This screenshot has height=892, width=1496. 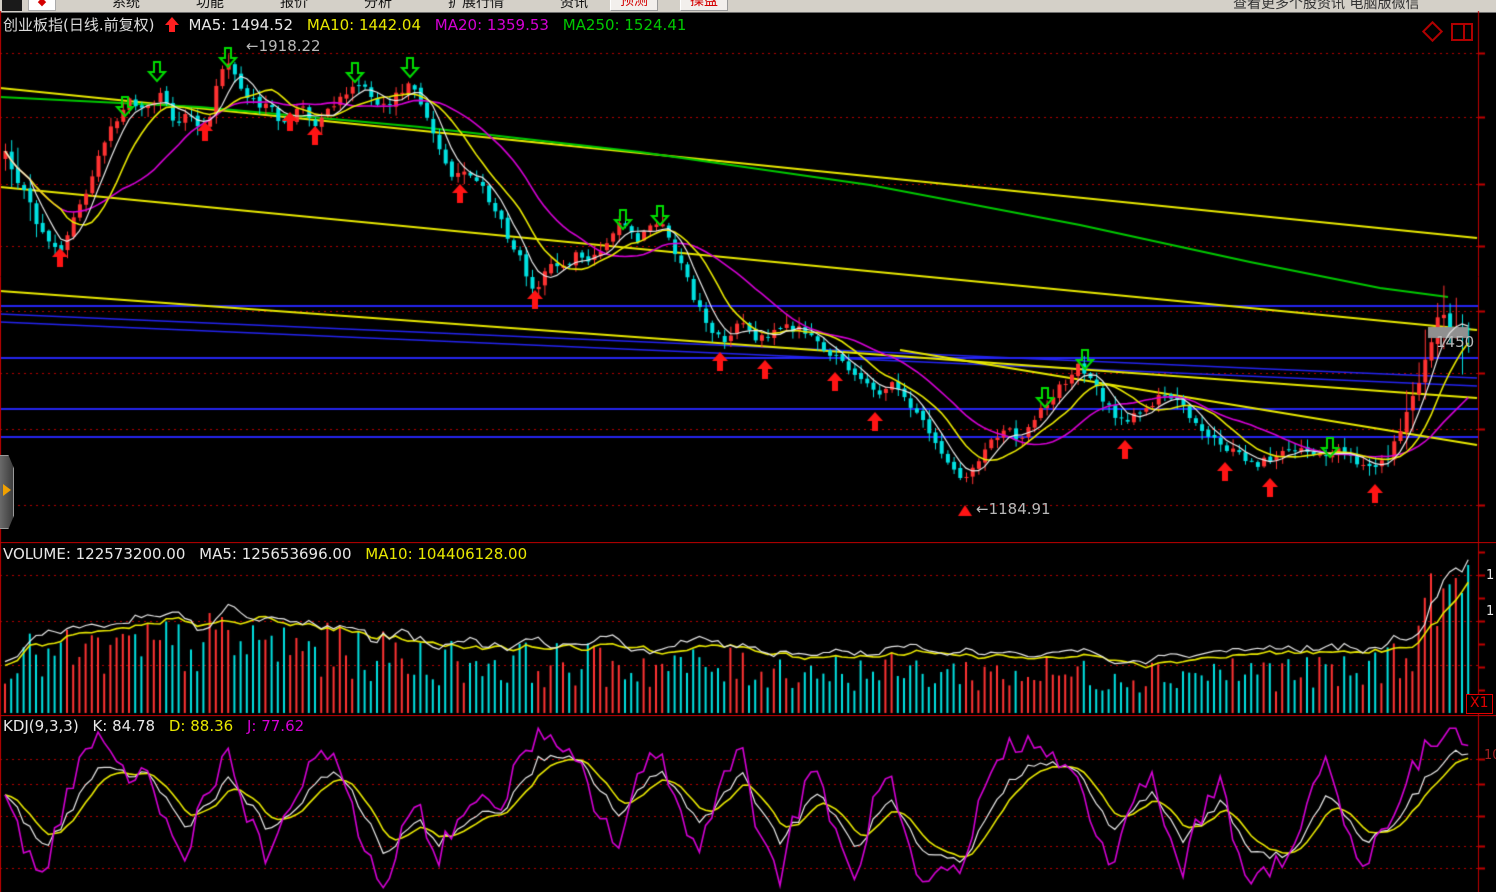 What do you see at coordinates (1479, 704) in the screenshot?
I see `volume-scale-badge: X1` at bounding box center [1479, 704].